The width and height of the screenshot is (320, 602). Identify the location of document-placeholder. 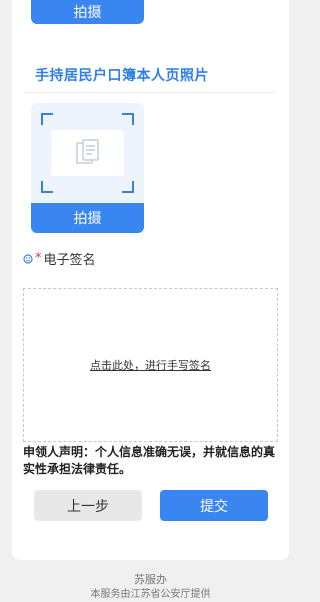
(87, 153).